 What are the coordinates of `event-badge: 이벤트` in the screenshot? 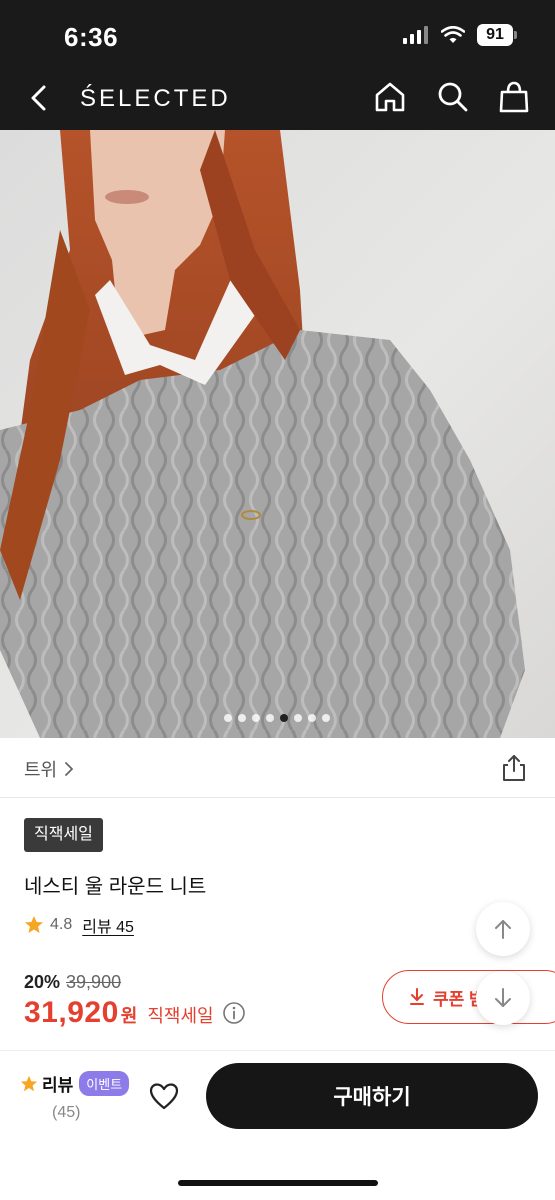 It's located at (104, 1083).